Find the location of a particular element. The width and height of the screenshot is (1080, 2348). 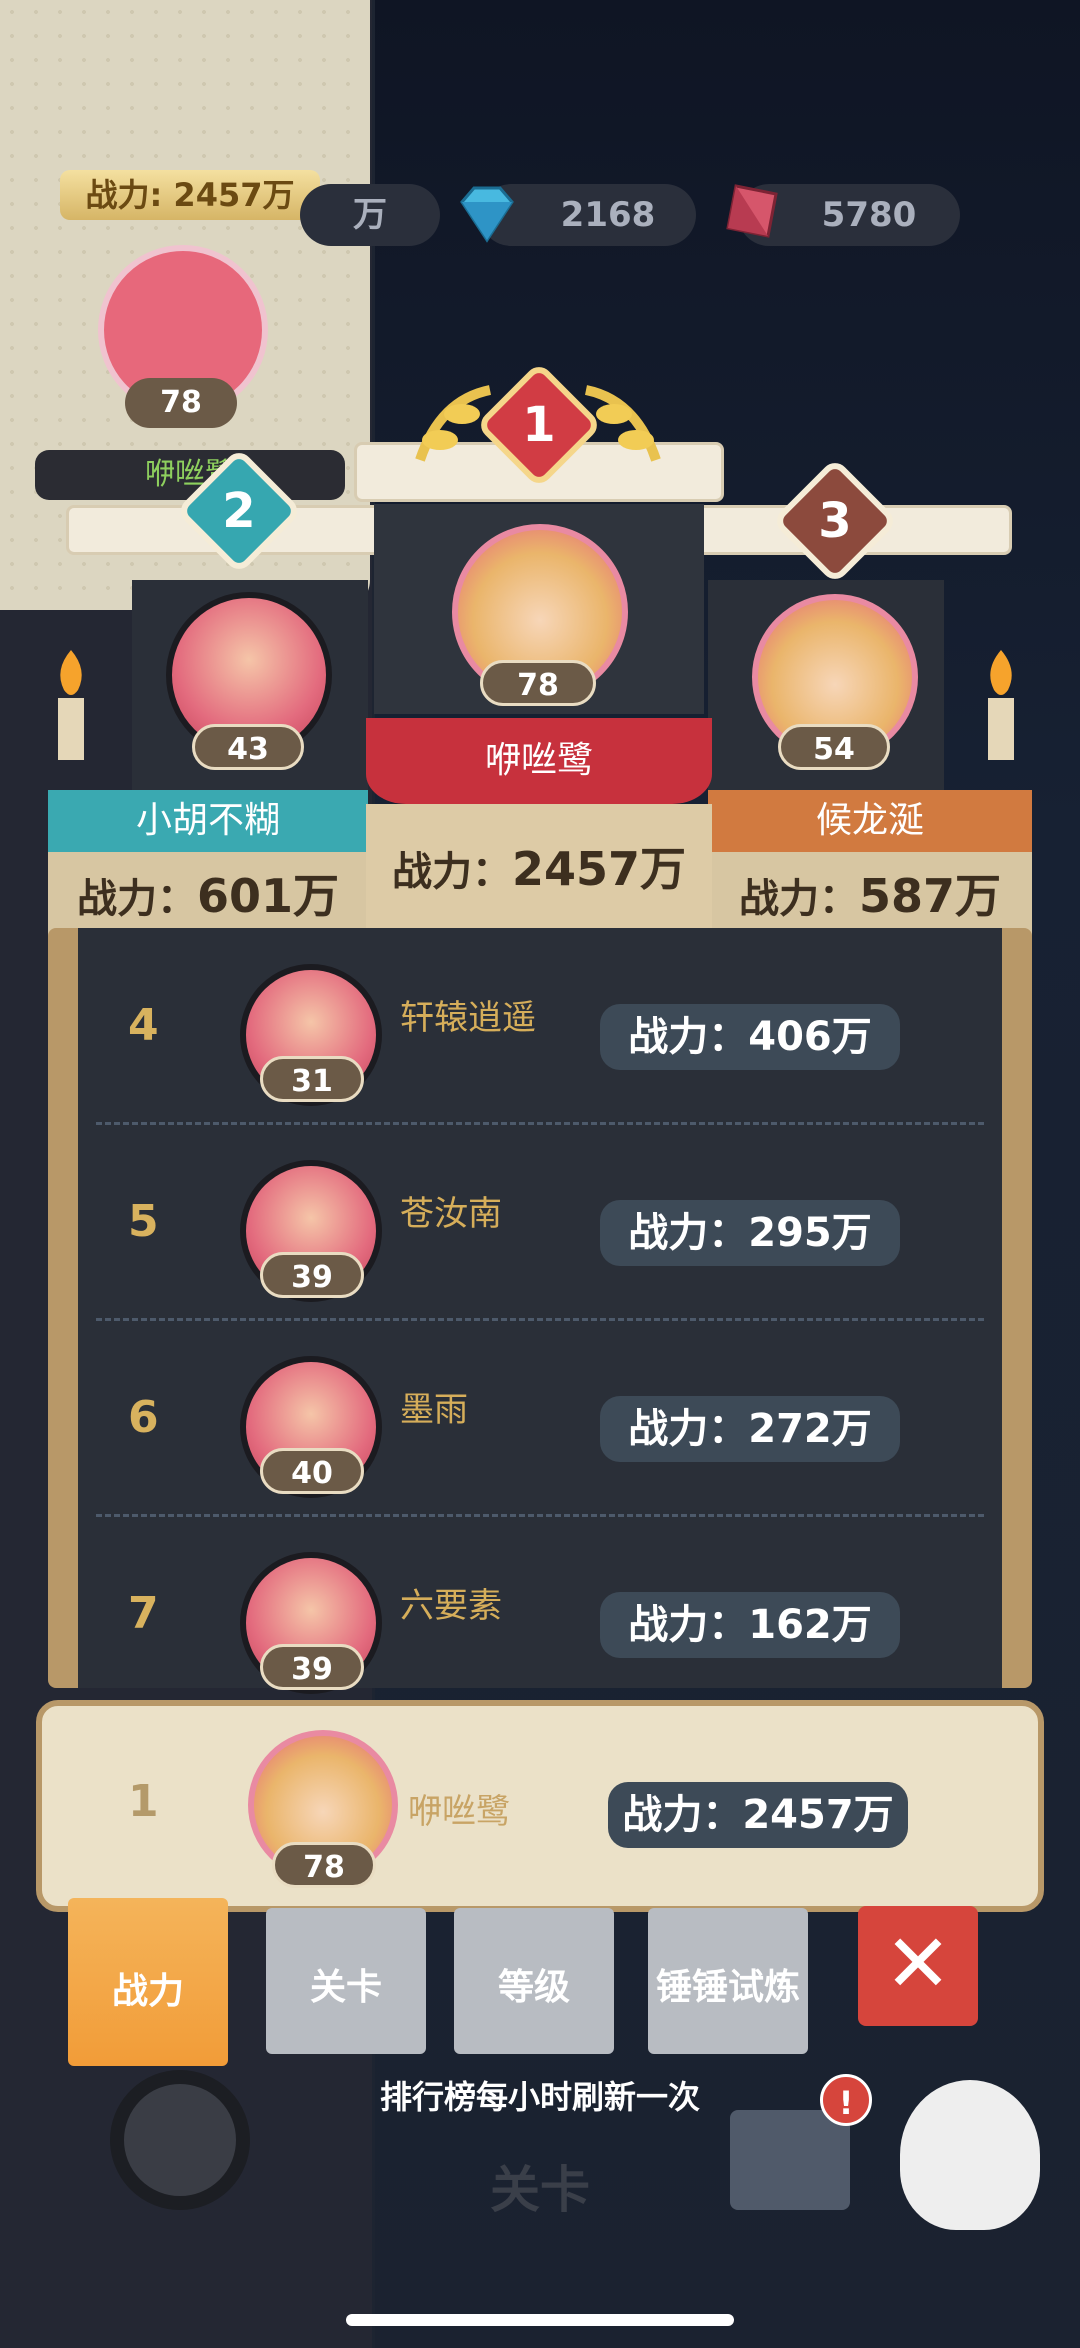

row-name: 轩辕逍遥 is located at coordinates (468, 1018).